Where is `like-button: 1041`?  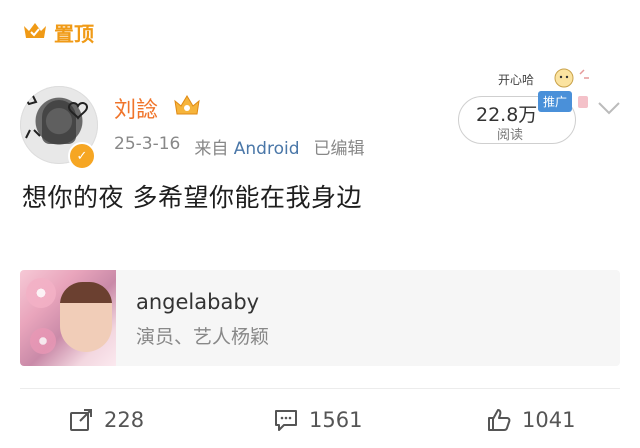 like-button: 1041 is located at coordinates (530, 420).